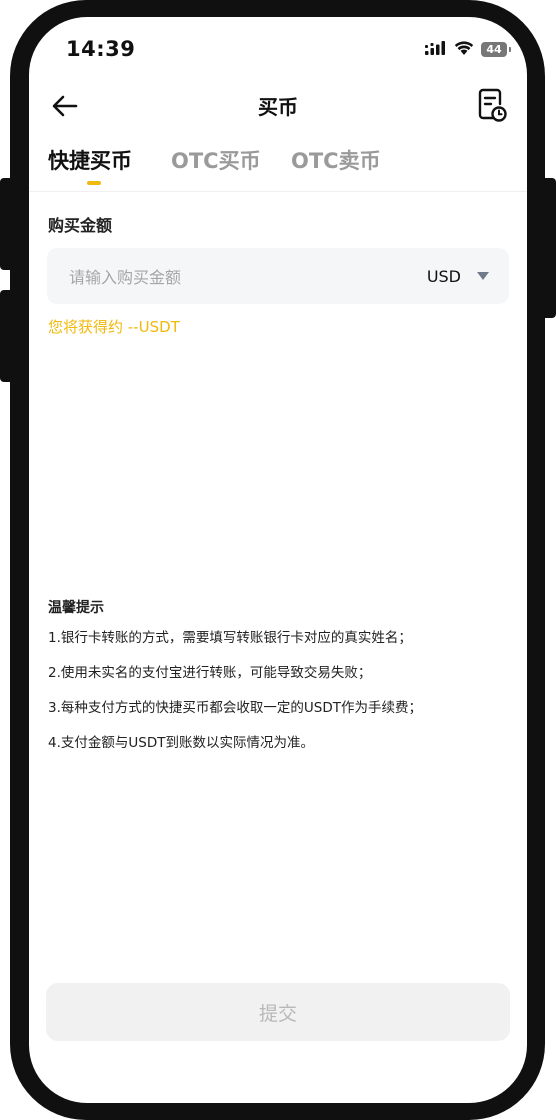 Image resolution: width=556 pixels, height=1120 pixels. Describe the element at coordinates (230, 638) in the screenshot. I see `tip-item: 1.银行卡转账的方式，需要填写转账银行卡对应的真实姓名；` at that location.